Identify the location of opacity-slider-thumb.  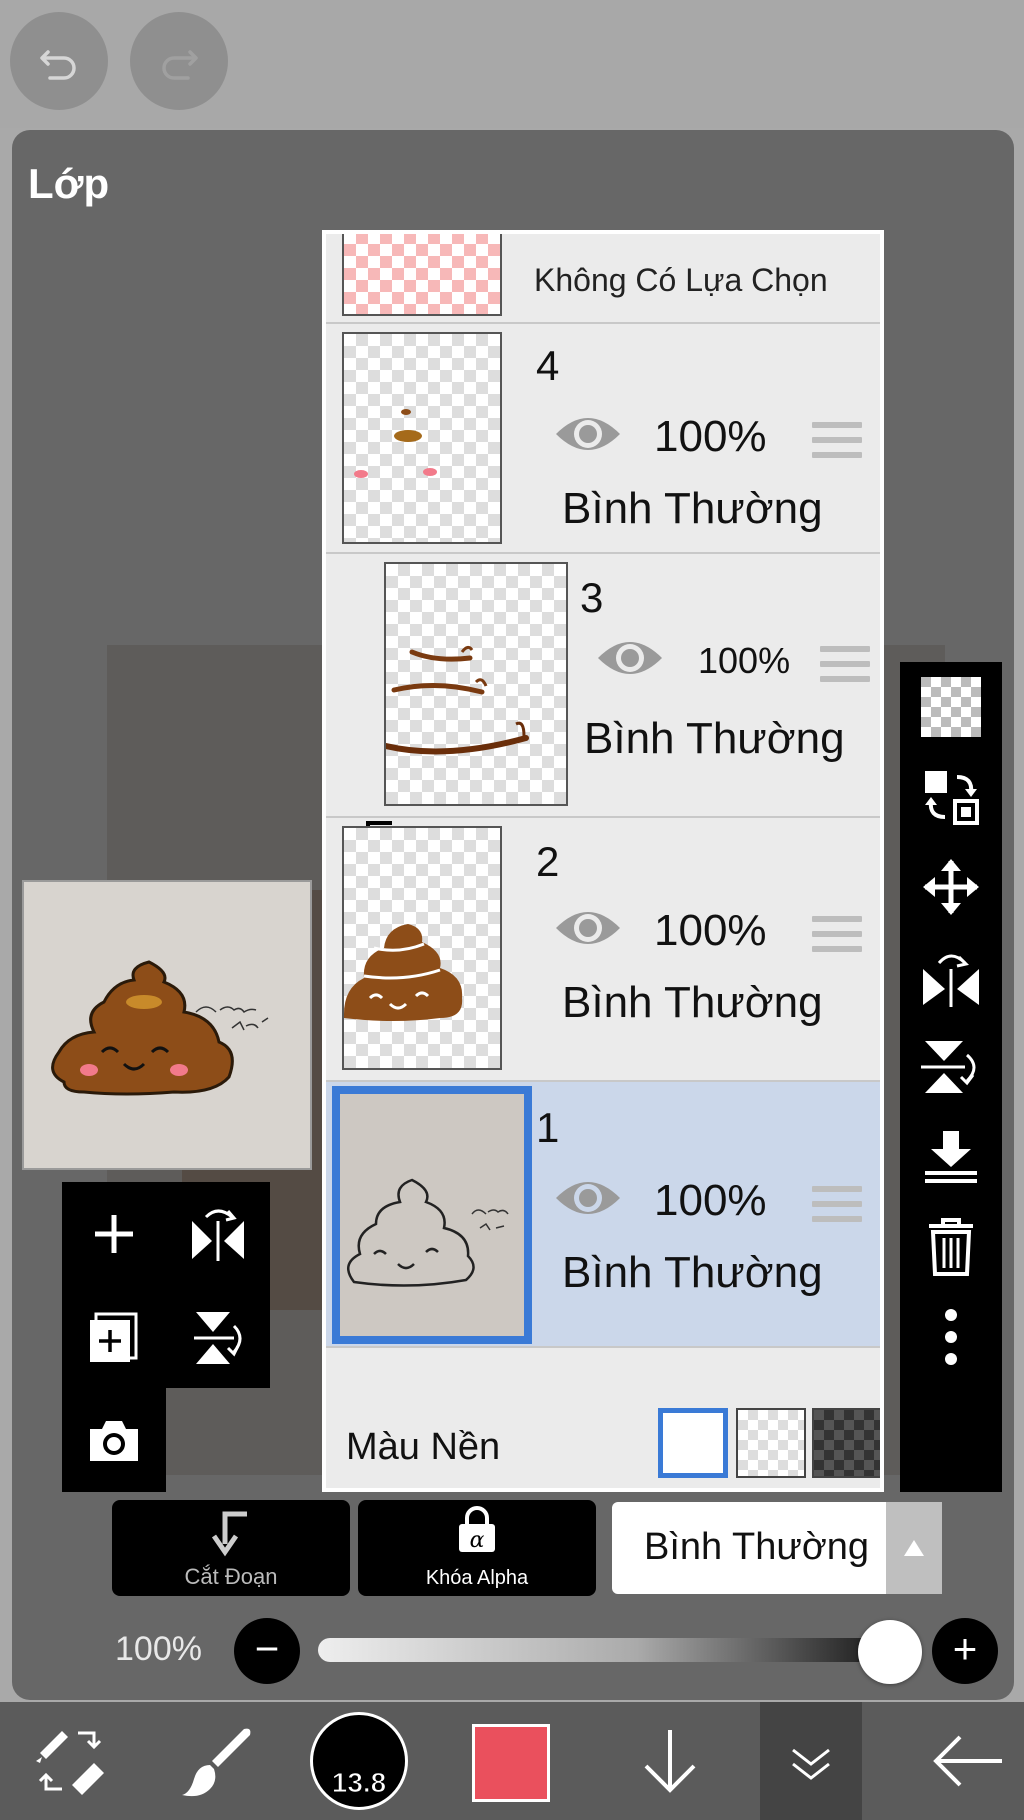
(890, 1652).